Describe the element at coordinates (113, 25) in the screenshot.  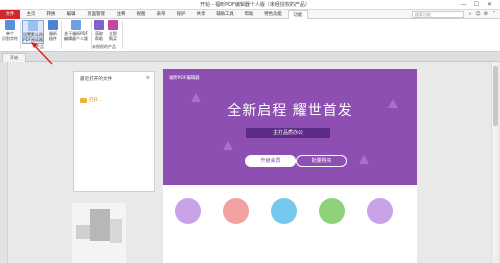
I see `buy-icon` at that location.